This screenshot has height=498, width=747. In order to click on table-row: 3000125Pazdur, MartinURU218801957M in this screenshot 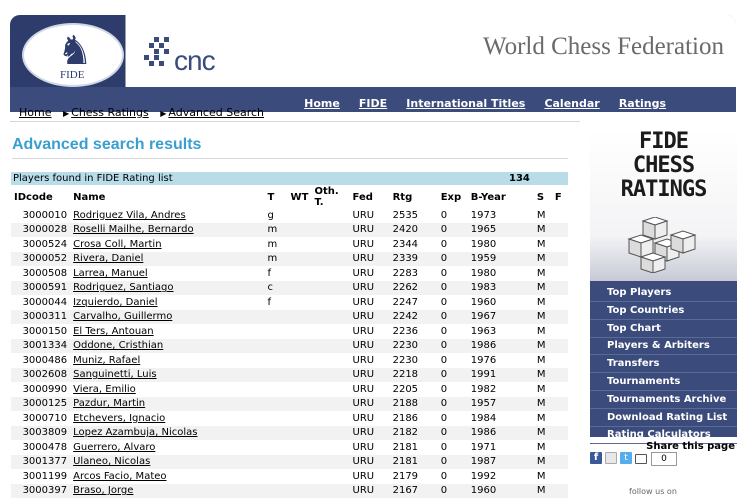, I will do `click(289, 404)`.